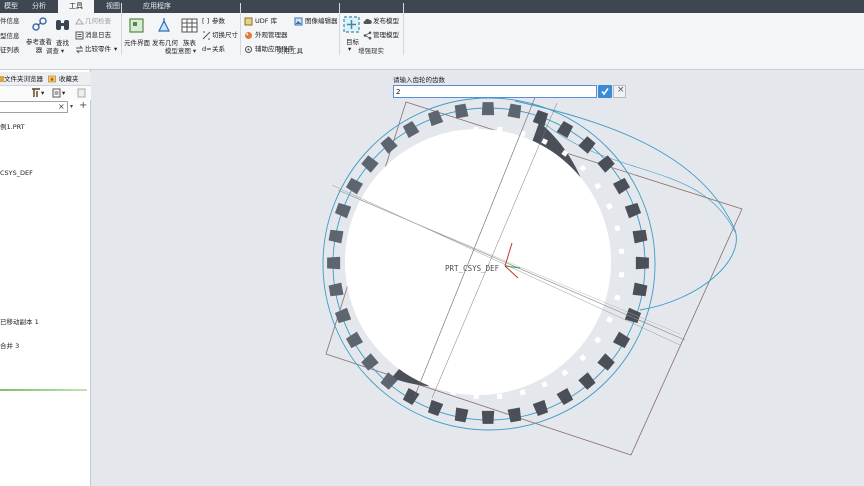 Image resolution: width=864 pixels, height=486 pixels. What do you see at coordinates (98, 21) in the screenshot?
I see `geometry-check-button: 几何检查` at bounding box center [98, 21].